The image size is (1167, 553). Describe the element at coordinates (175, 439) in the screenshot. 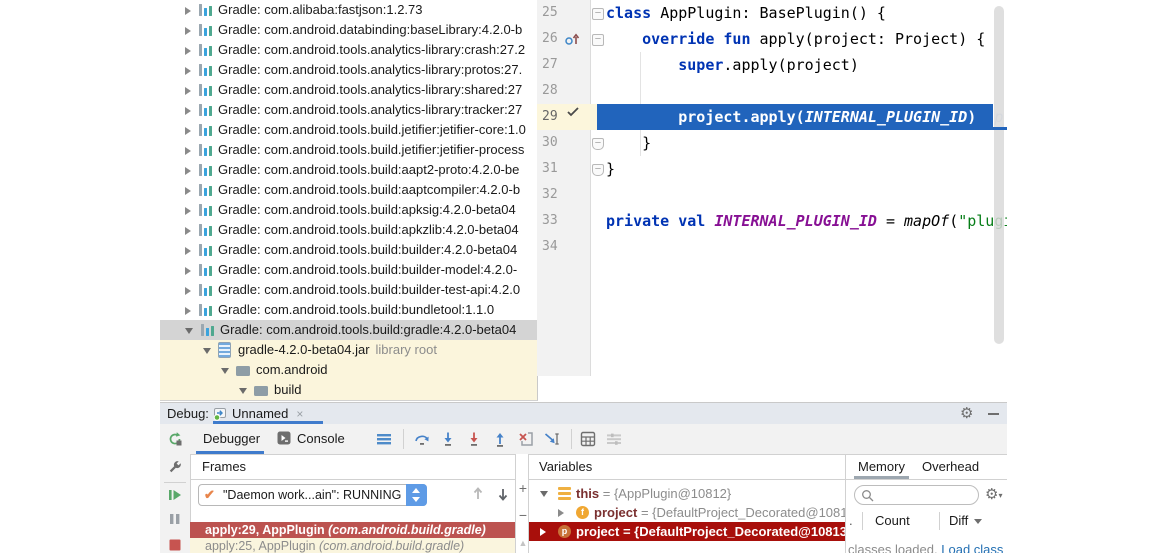

I see `rerun-icon` at that location.